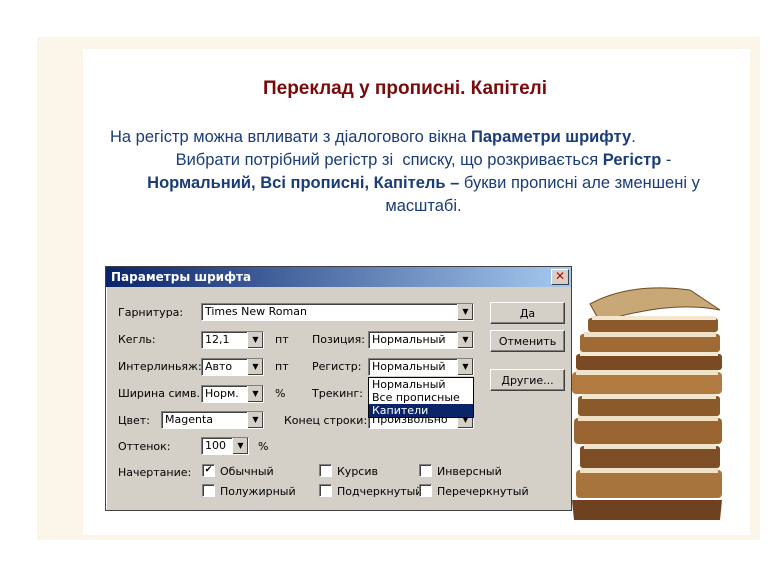  I want to click on bold-checkbox, so click(208, 490).